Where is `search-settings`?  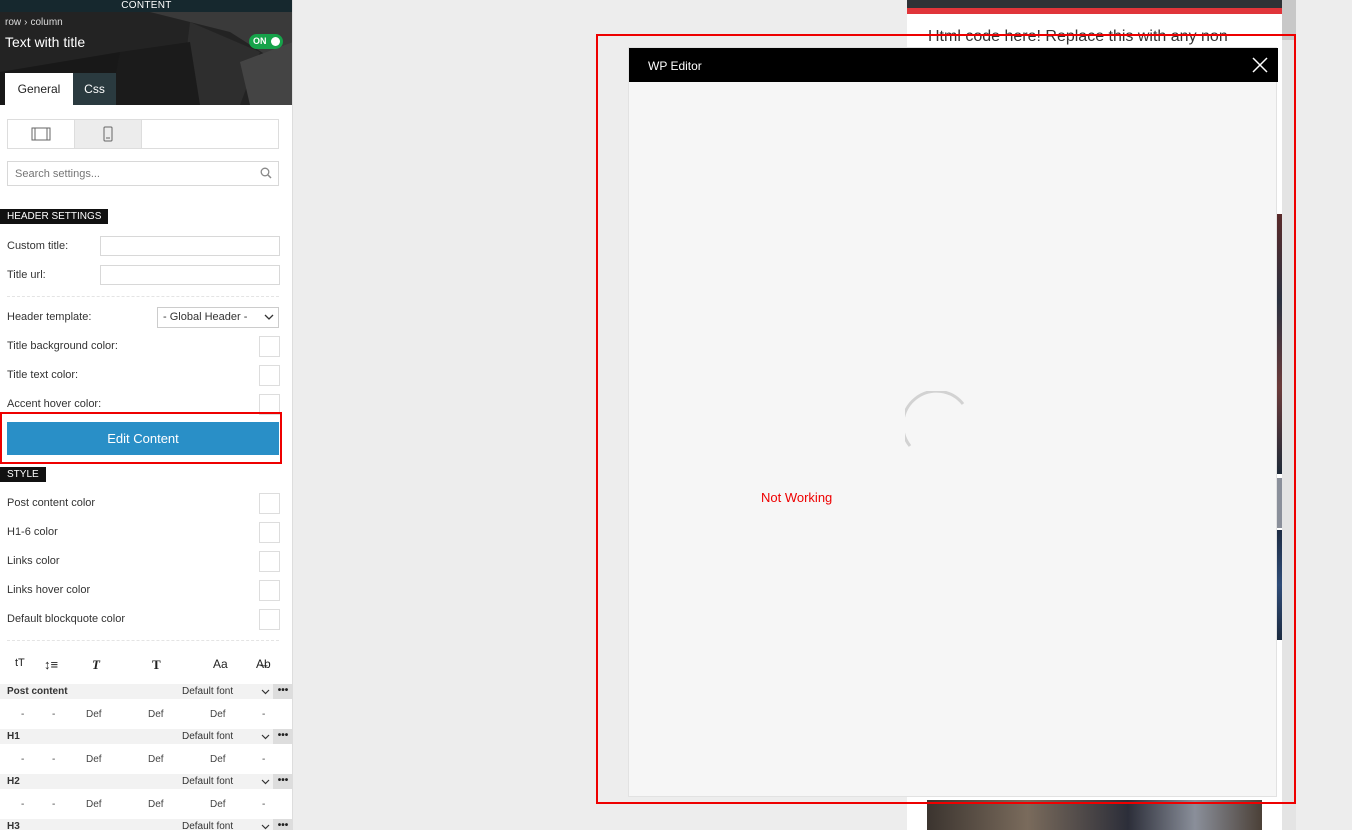
search-settings is located at coordinates (143, 173).